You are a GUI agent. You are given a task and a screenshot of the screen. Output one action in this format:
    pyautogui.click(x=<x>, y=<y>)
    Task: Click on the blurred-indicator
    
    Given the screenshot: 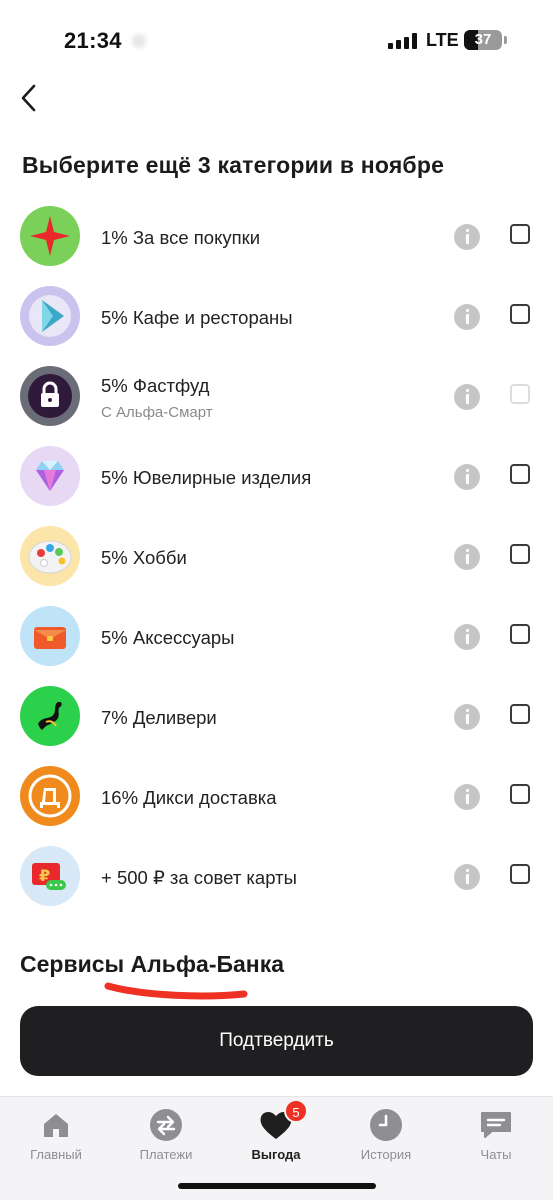 What is the action you would take?
    pyautogui.click(x=139, y=41)
    